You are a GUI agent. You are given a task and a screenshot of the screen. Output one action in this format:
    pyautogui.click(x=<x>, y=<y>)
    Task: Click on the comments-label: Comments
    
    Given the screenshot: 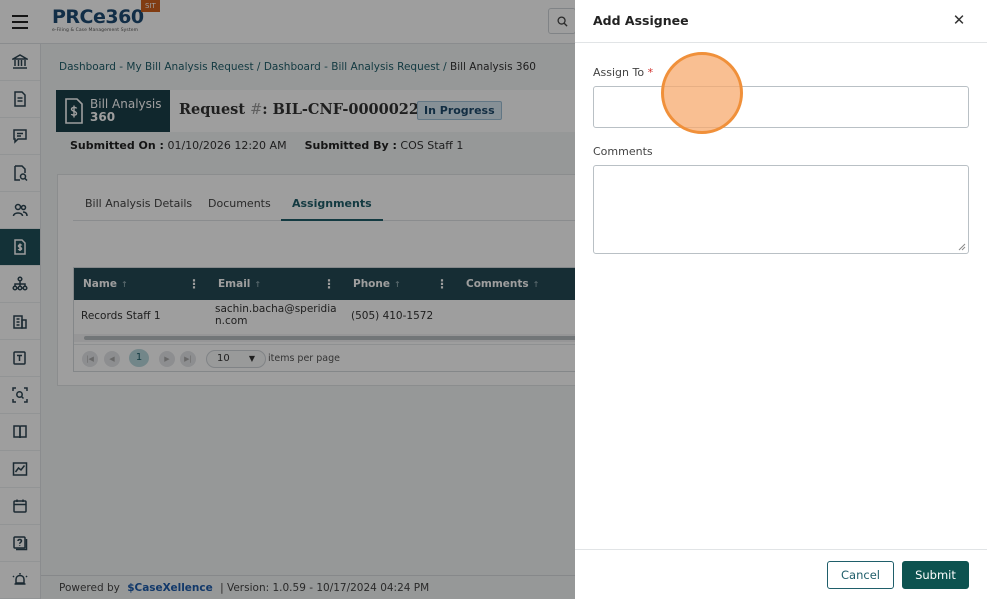 What is the action you would take?
    pyautogui.click(x=623, y=151)
    